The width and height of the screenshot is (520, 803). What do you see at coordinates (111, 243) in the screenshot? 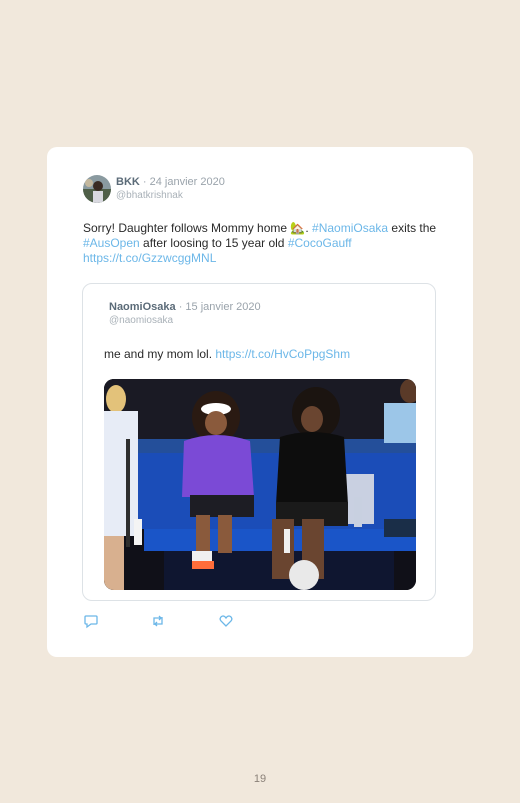
I see `hashtag-ausopen: #AusOpen` at bounding box center [111, 243].